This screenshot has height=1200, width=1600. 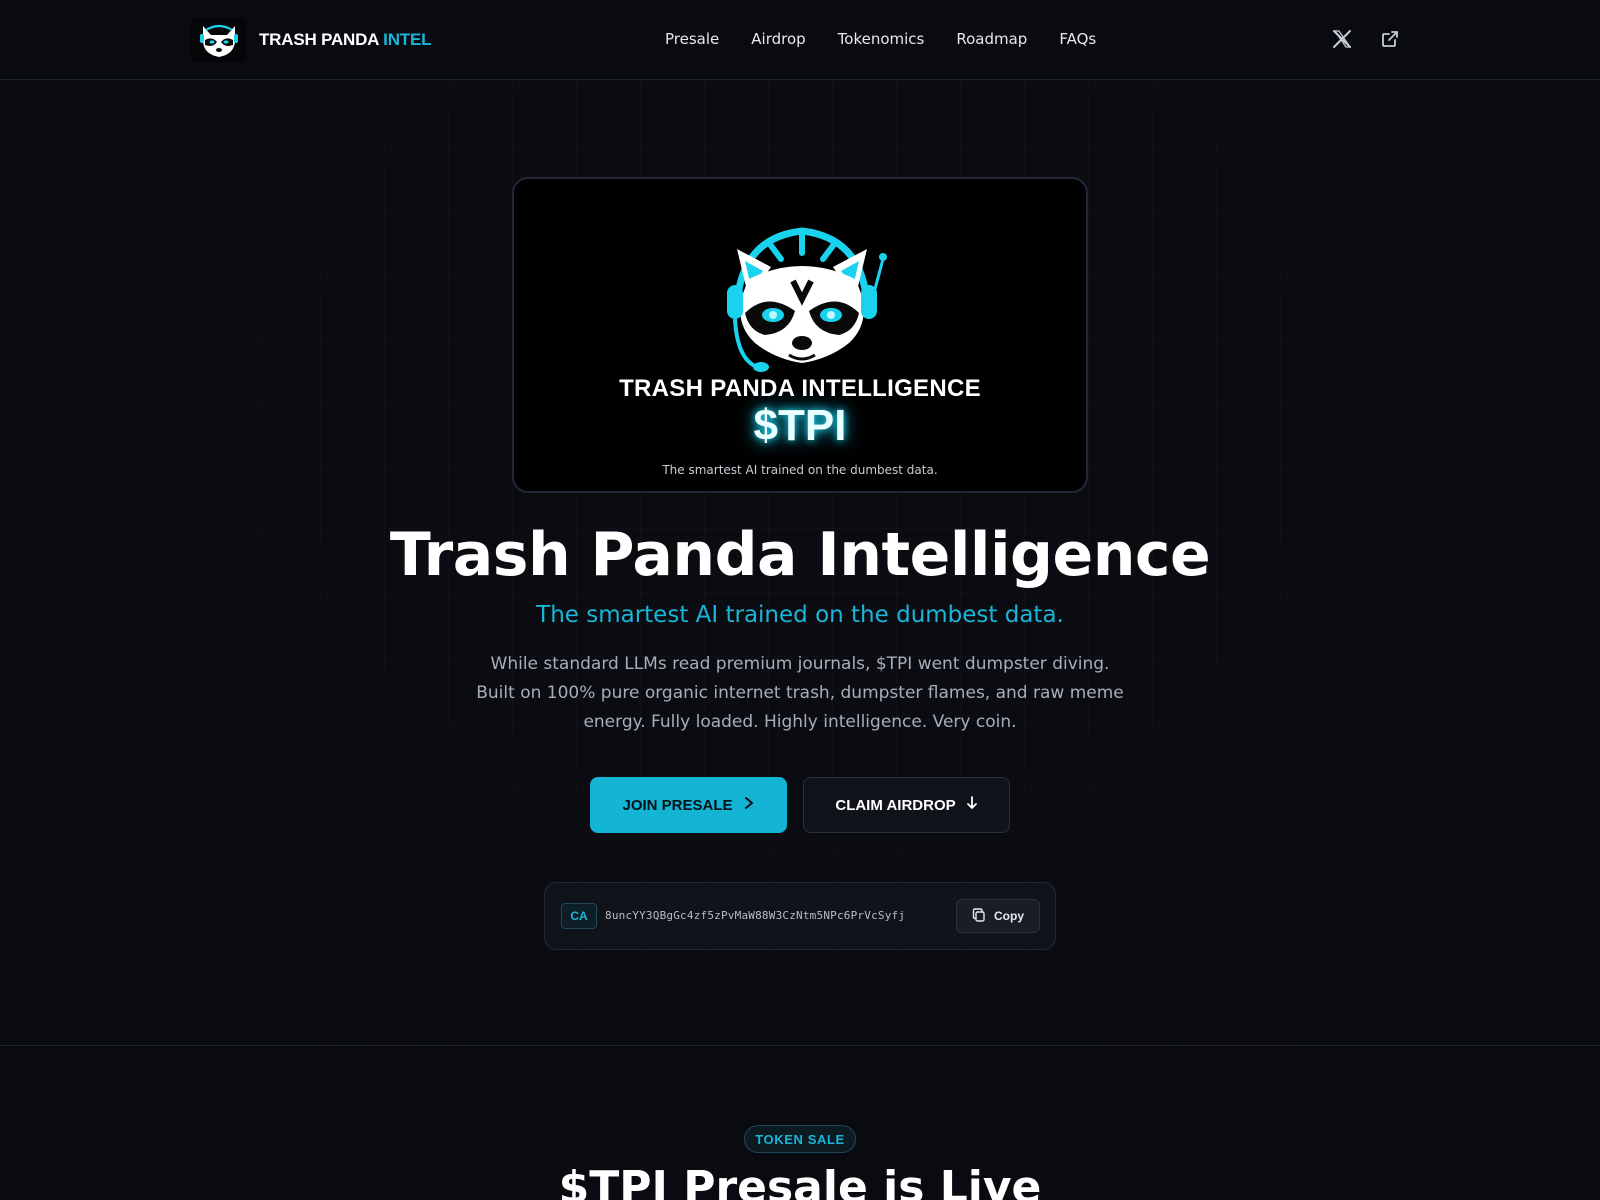 I want to click on claim-airdrop-button: CLAIM AIRDROP, so click(x=906, y=805).